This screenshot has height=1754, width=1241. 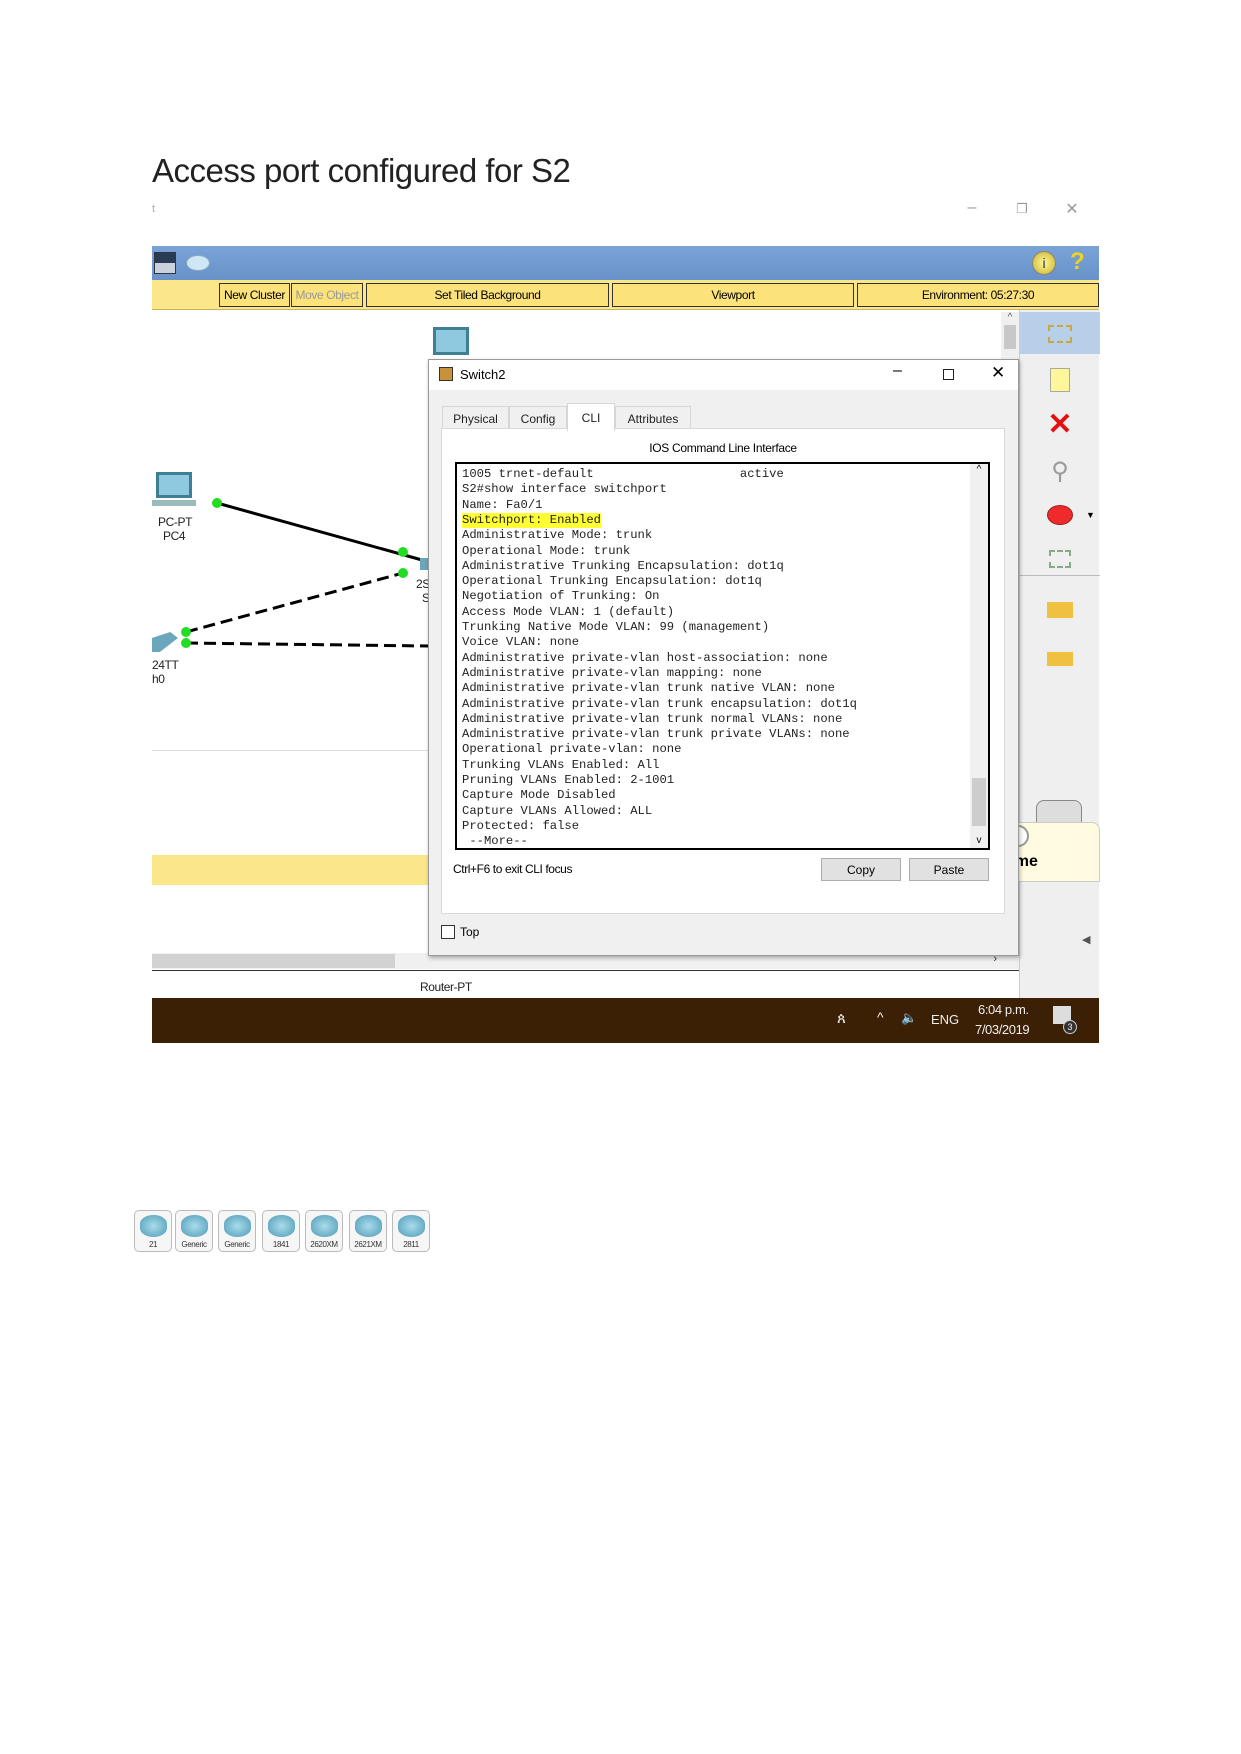 What do you see at coordinates (979, 656) in the screenshot?
I see `cli-scrollbar: ^ v` at bounding box center [979, 656].